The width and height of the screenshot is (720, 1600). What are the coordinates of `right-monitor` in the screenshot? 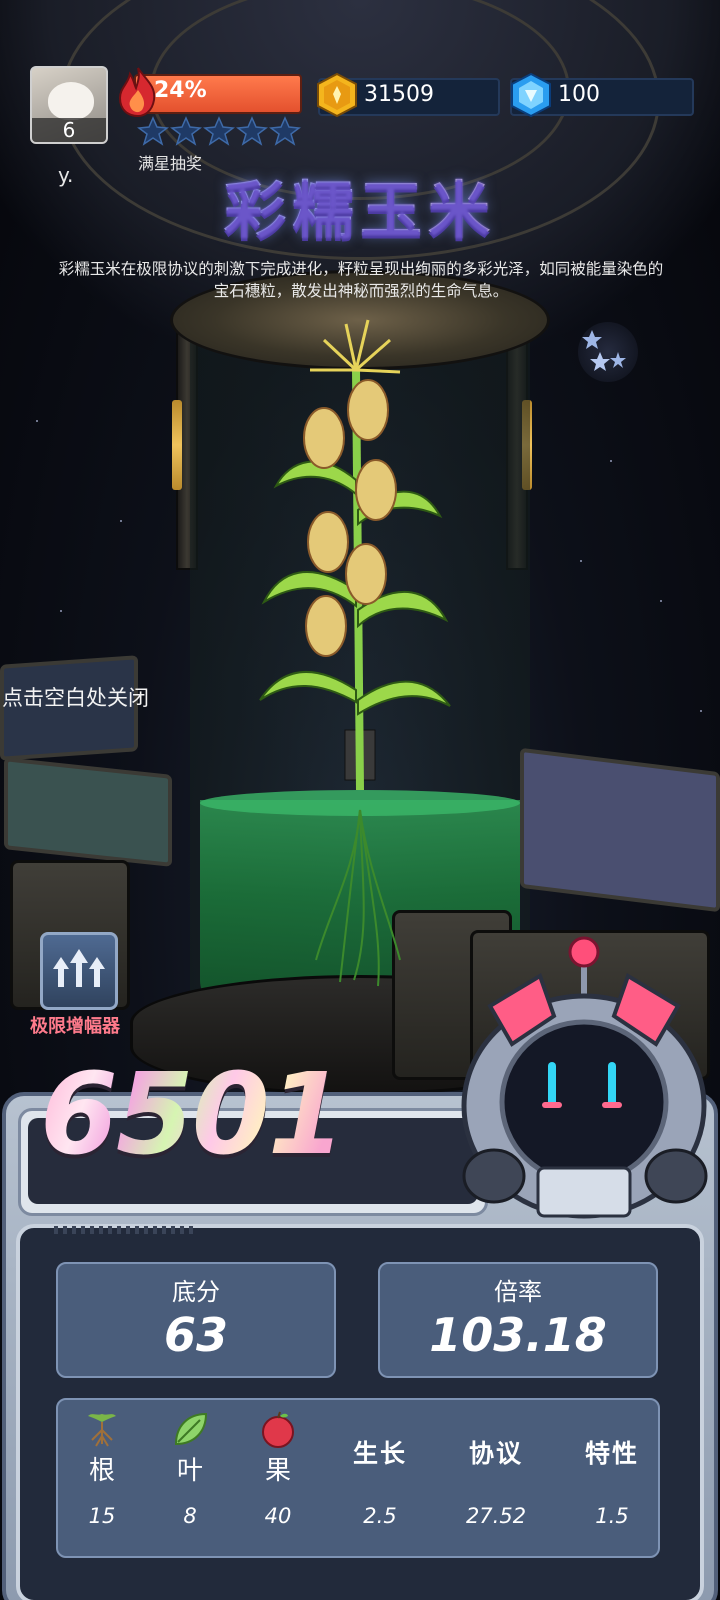 It's located at (620, 830).